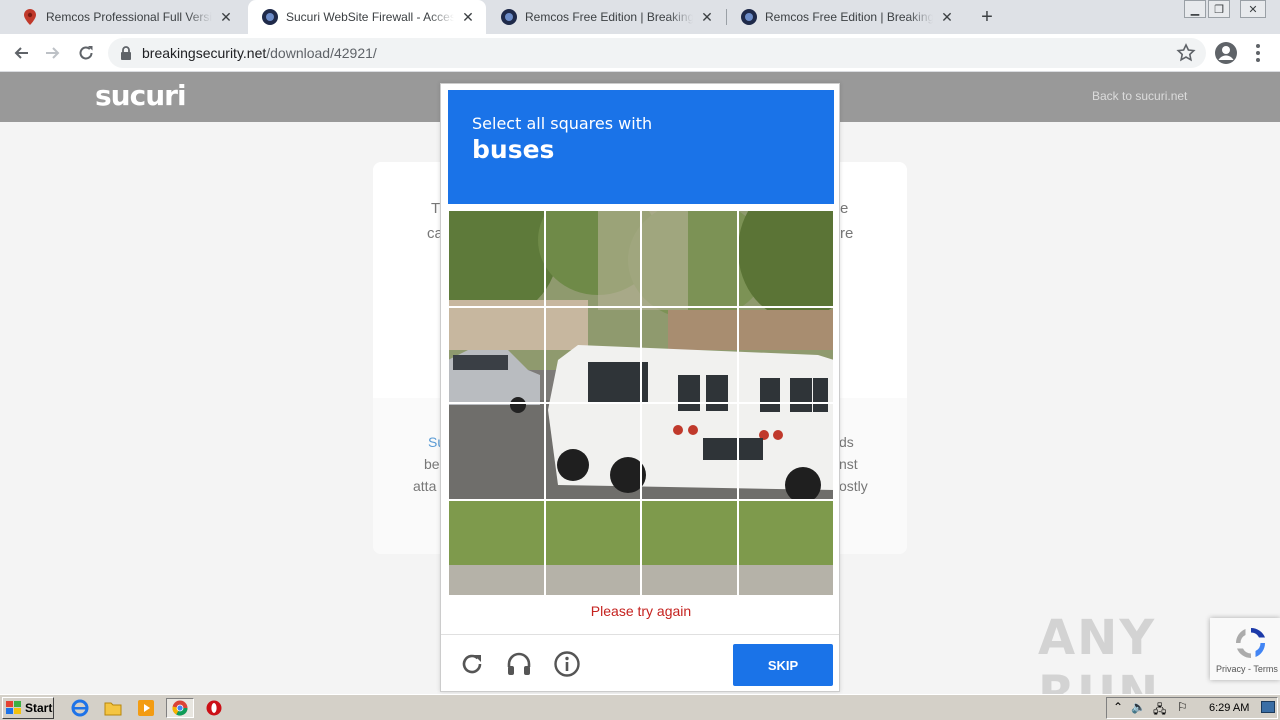 Image resolution: width=1280 pixels, height=720 pixels. Describe the element at coordinates (204, 53) in the screenshot. I see `url-host: breakingsecurity.net` at that location.